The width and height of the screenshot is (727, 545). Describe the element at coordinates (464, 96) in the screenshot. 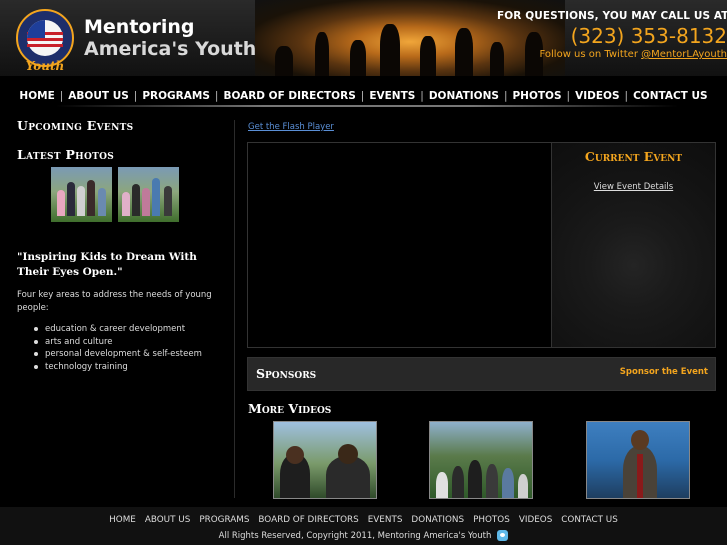

I see `nav-donations: DONATIONS` at that location.